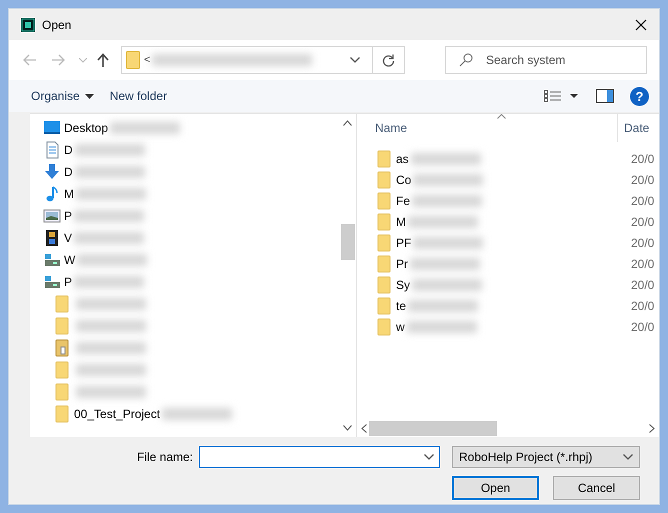 This screenshot has width=668, height=513. Describe the element at coordinates (89, 96) in the screenshot. I see `caret-icon` at that location.